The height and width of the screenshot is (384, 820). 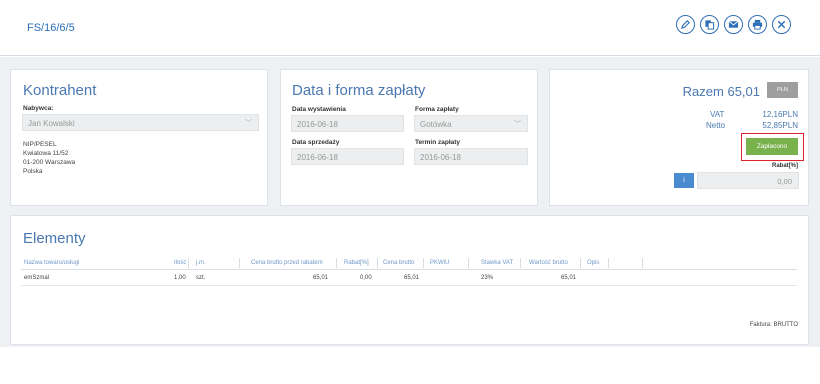 I want to click on currency-badge: PLN, so click(x=782, y=90).